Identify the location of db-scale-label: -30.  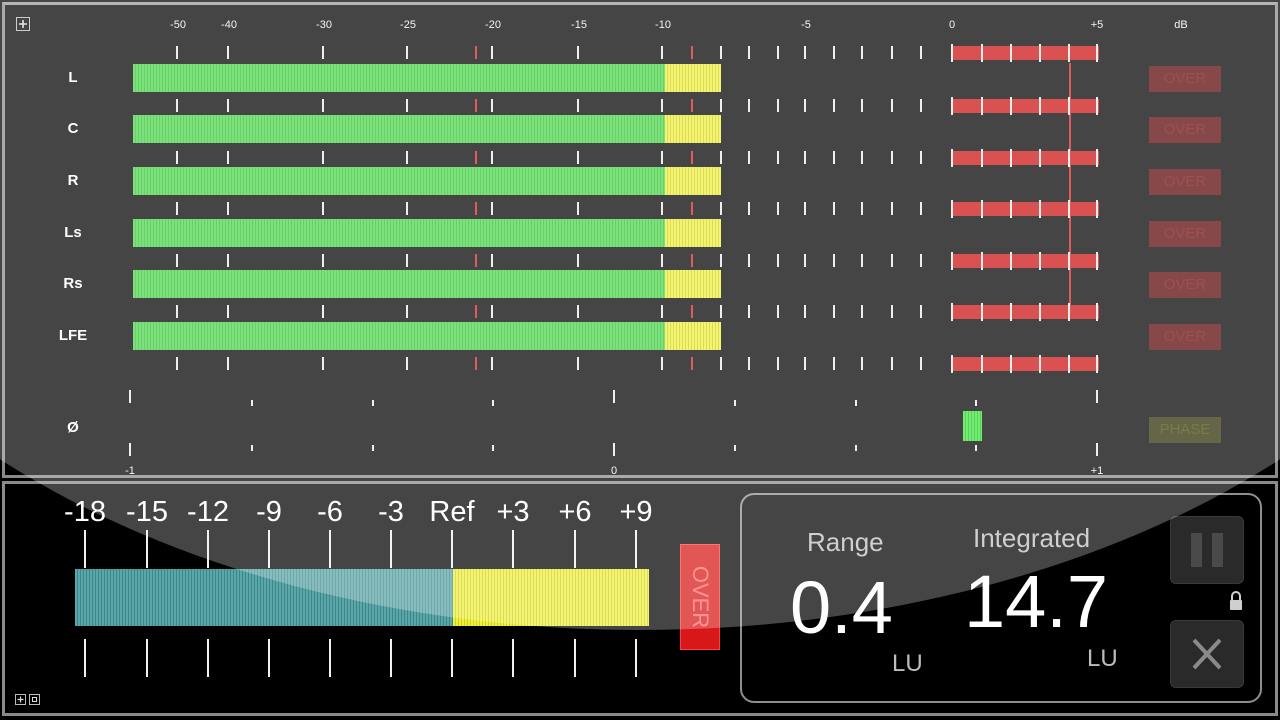
(324, 25).